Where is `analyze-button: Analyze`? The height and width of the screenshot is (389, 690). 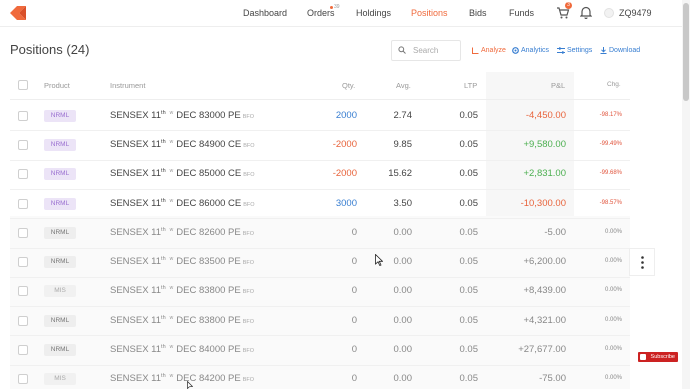 analyze-button: Analyze is located at coordinates (489, 50).